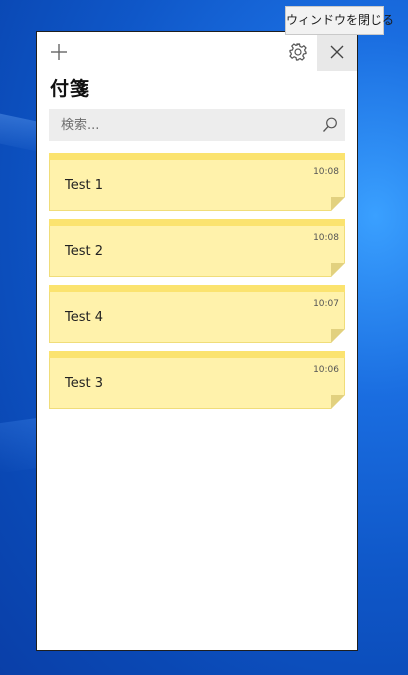 Image resolution: width=408 pixels, height=675 pixels. I want to click on add-note-button, so click(59, 52).